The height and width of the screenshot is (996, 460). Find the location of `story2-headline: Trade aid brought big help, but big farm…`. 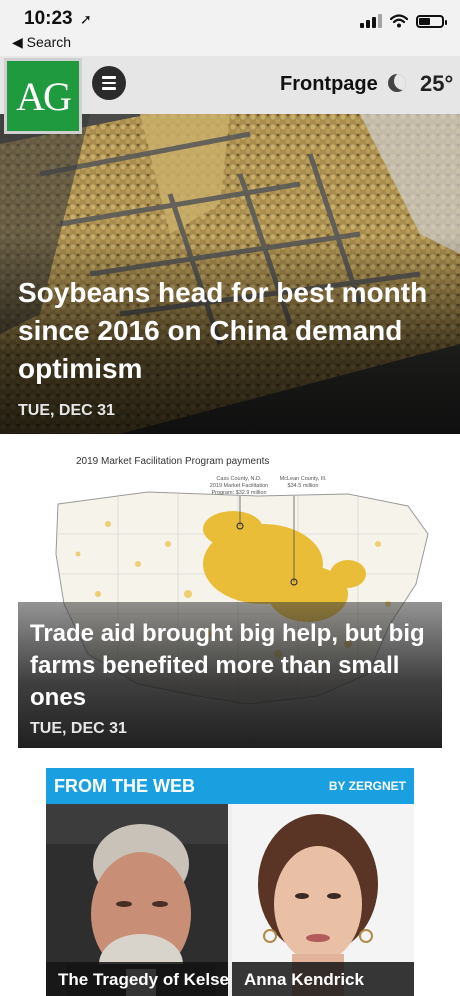

story2-headline: Trade aid brought big help, but big farm… is located at coordinates (230, 666).